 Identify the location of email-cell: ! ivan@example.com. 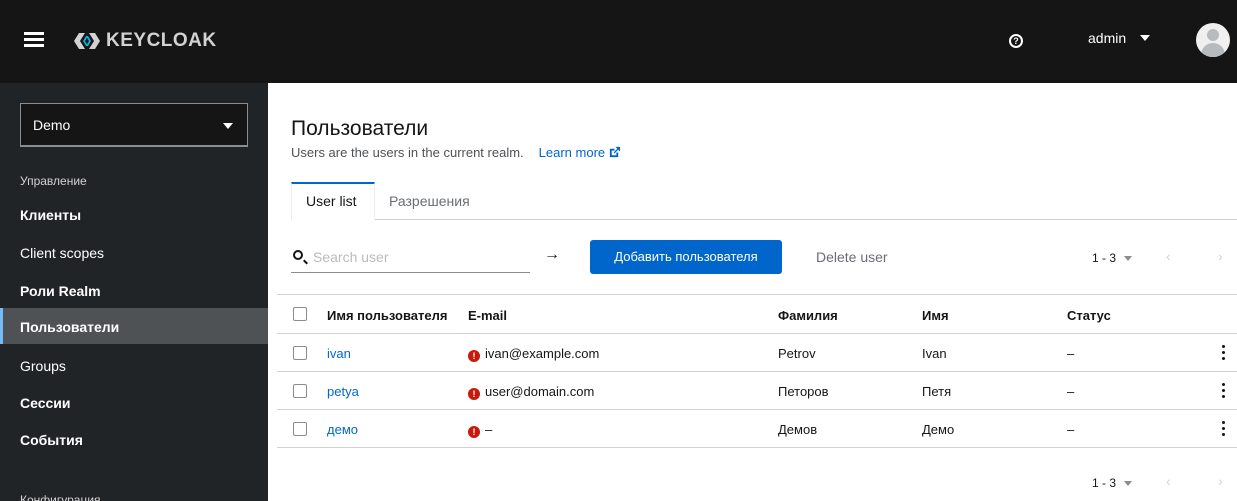
(533, 354).